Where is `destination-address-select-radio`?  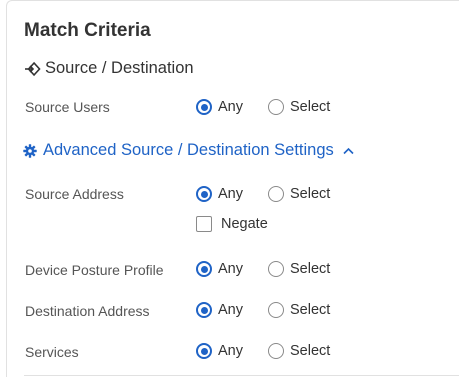 destination-address-select-radio is located at coordinates (276, 310).